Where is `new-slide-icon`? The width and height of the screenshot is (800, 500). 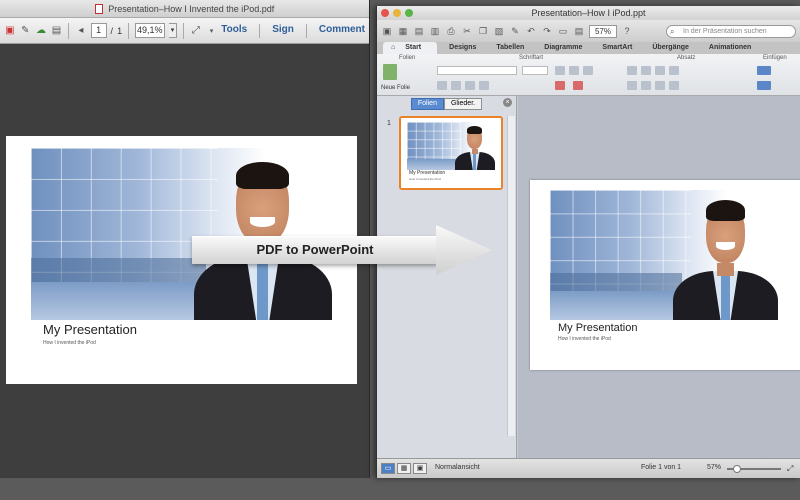 new-slide-icon is located at coordinates (390, 72).